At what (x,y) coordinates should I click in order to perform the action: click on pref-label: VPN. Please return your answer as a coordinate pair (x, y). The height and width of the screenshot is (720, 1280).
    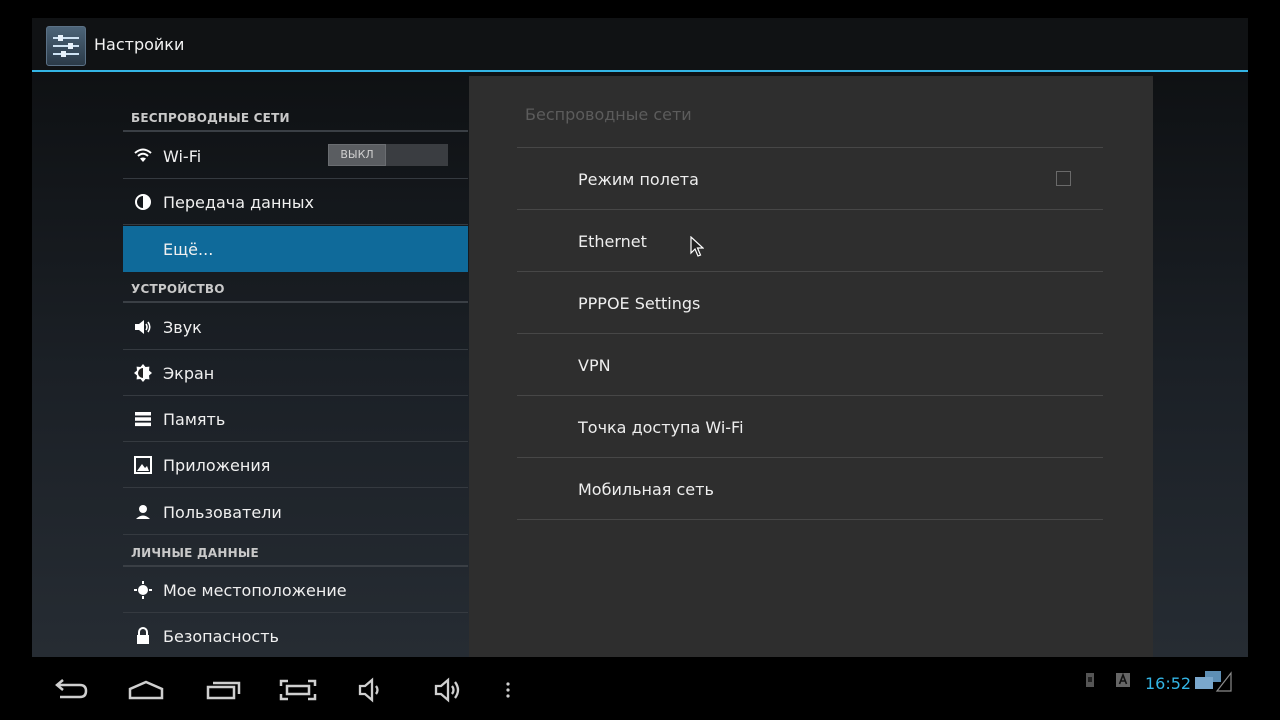
    Looking at the image, I should click on (594, 365).